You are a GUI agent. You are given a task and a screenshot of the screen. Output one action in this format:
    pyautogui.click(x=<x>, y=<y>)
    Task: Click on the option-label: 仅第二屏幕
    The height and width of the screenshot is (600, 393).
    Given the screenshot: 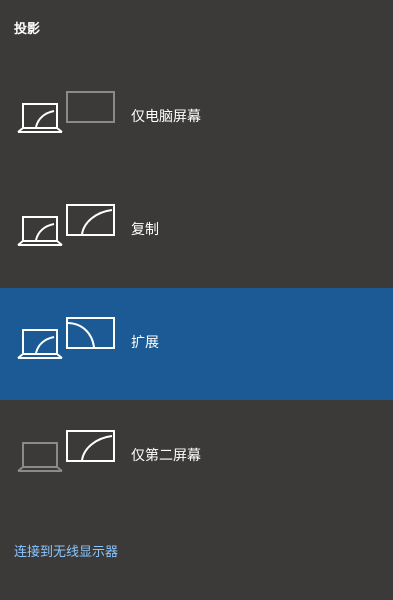 What is the action you would take?
    pyautogui.click(x=166, y=456)
    